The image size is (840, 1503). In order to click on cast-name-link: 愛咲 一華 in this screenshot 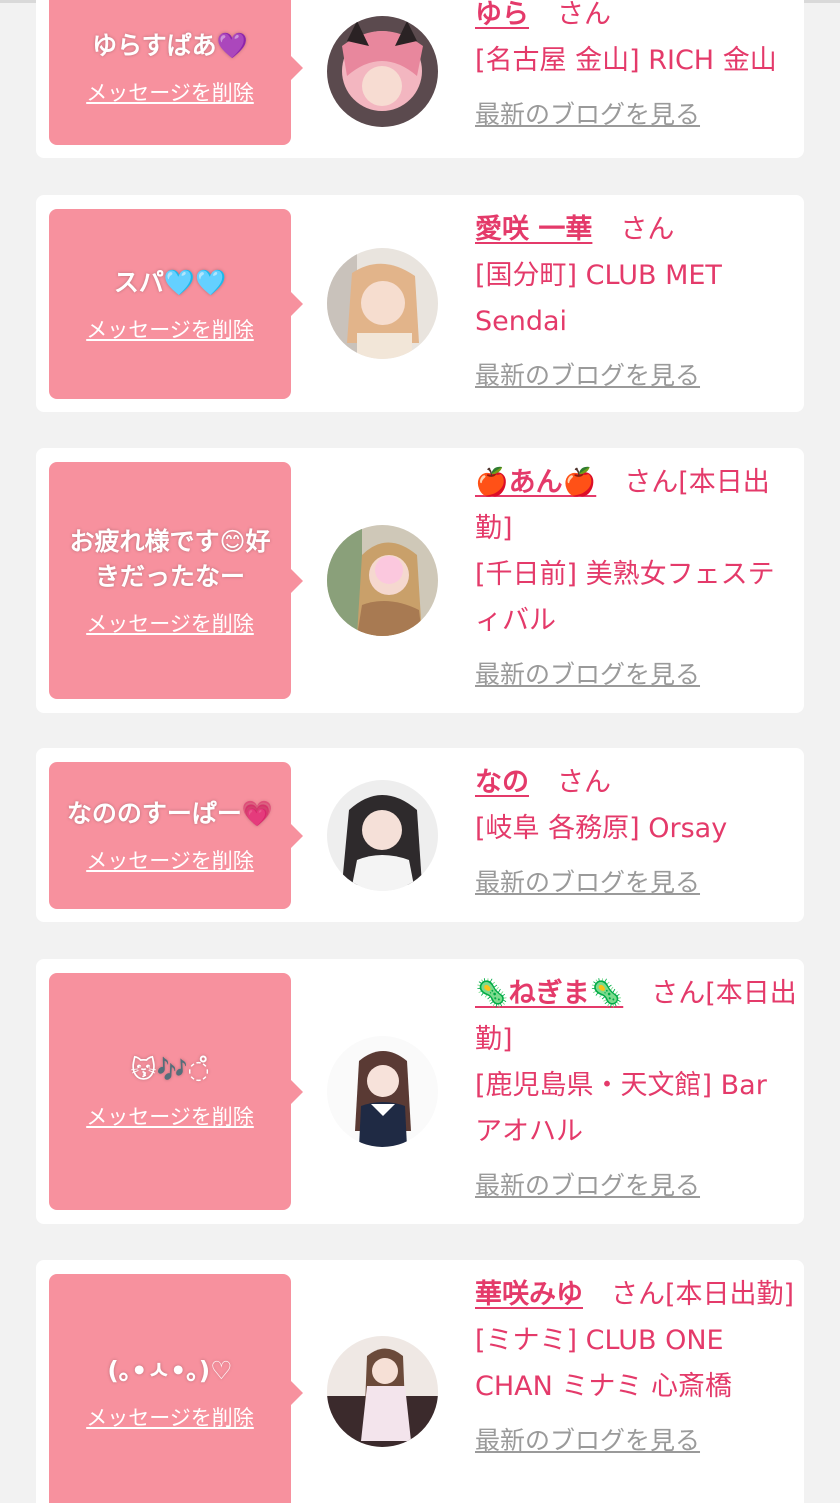, I will do `click(533, 229)`.